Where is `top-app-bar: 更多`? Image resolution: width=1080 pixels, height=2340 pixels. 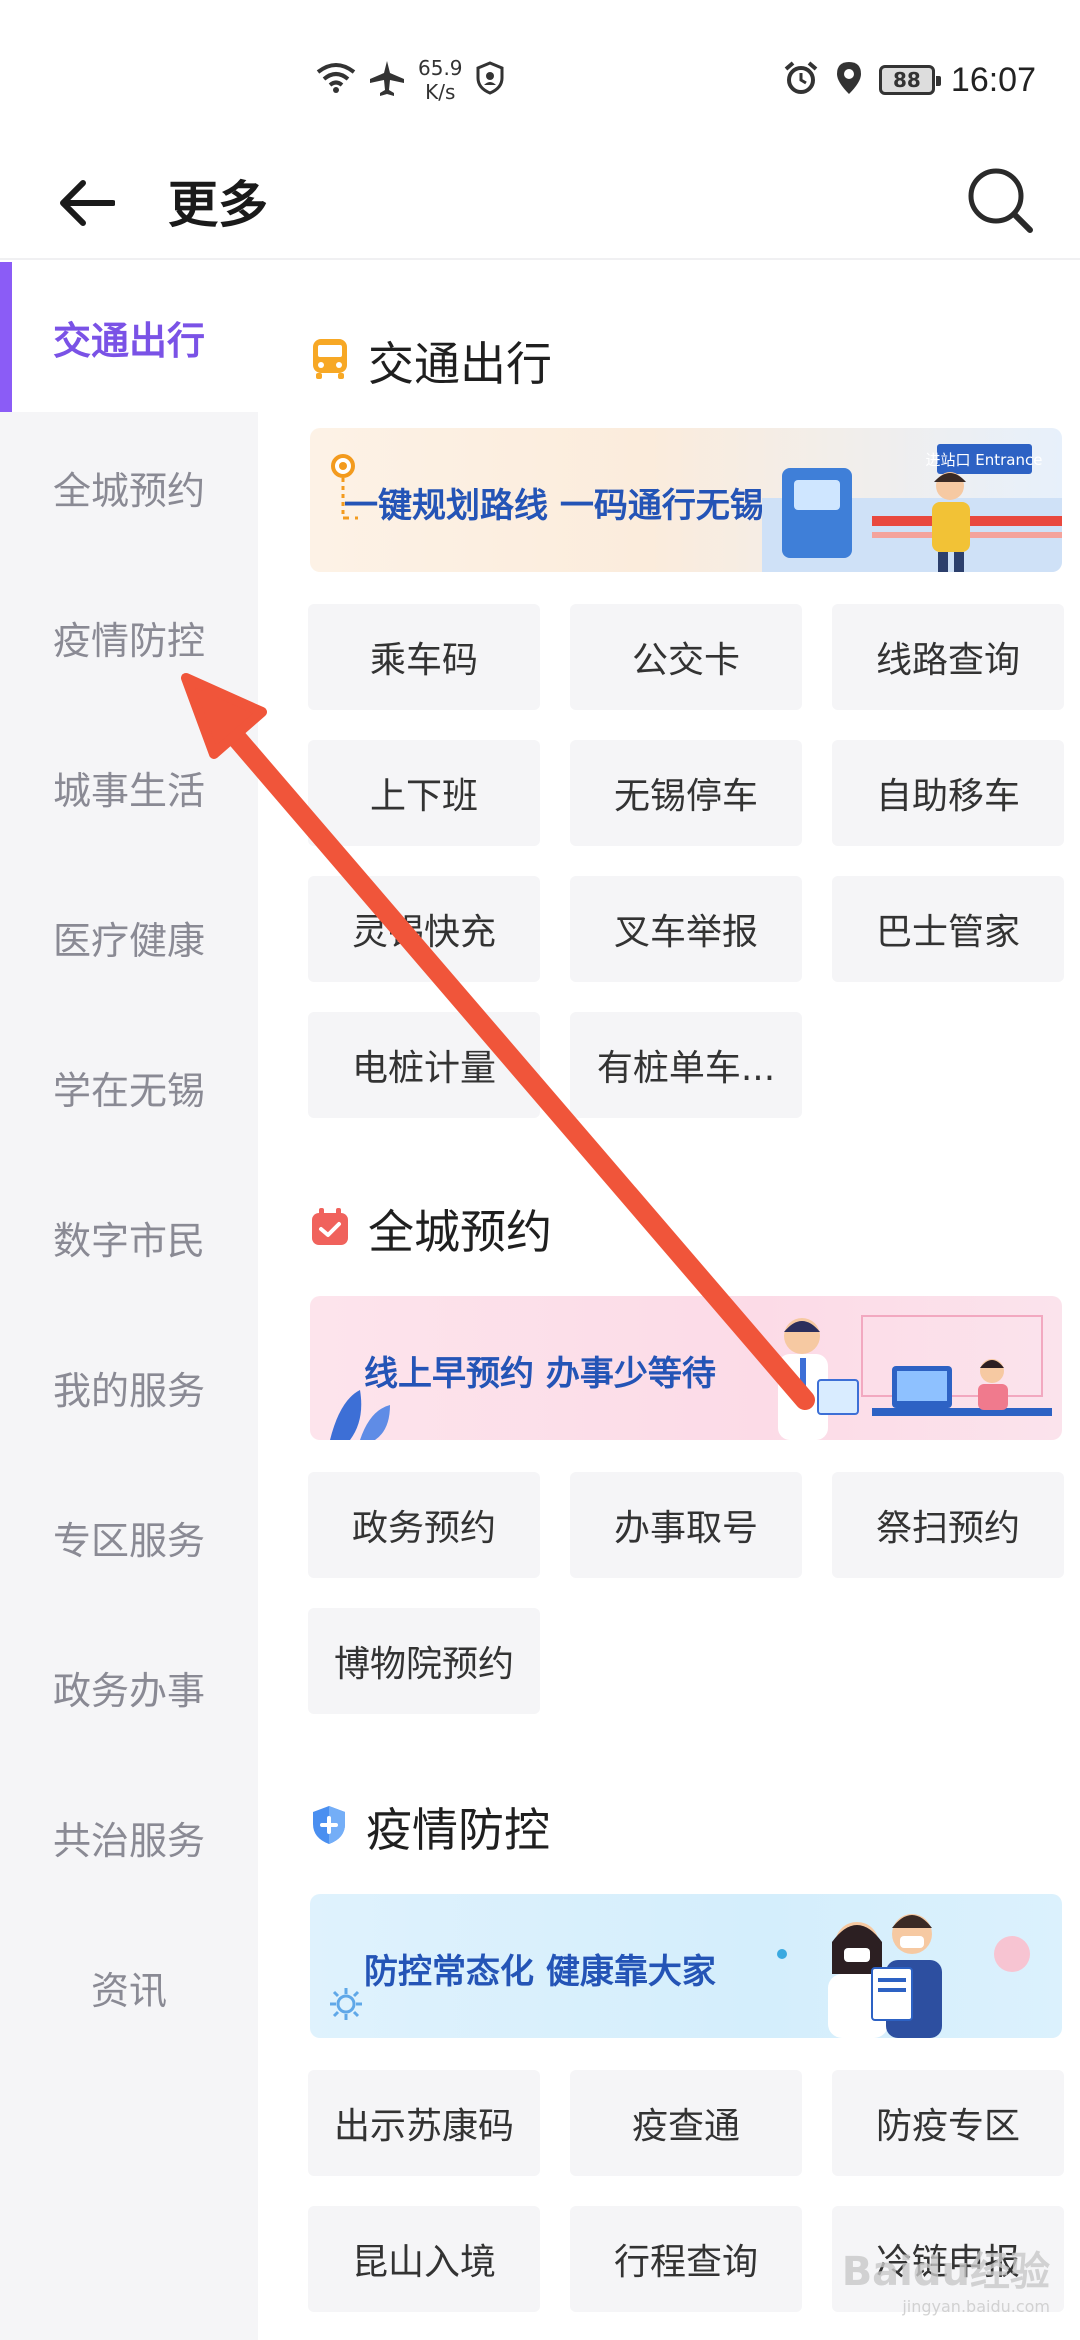
top-app-bar: 更多 is located at coordinates (540, 205).